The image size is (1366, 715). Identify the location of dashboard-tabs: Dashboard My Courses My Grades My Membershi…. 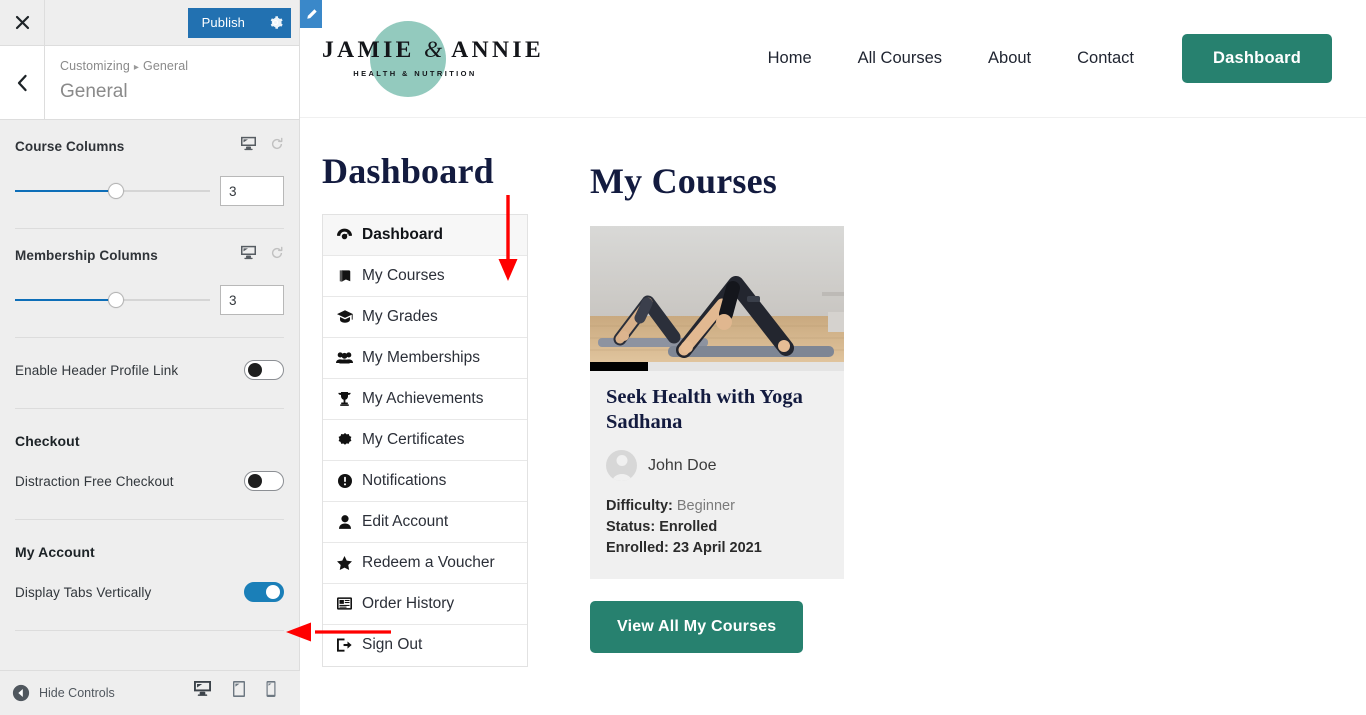
(425, 440).